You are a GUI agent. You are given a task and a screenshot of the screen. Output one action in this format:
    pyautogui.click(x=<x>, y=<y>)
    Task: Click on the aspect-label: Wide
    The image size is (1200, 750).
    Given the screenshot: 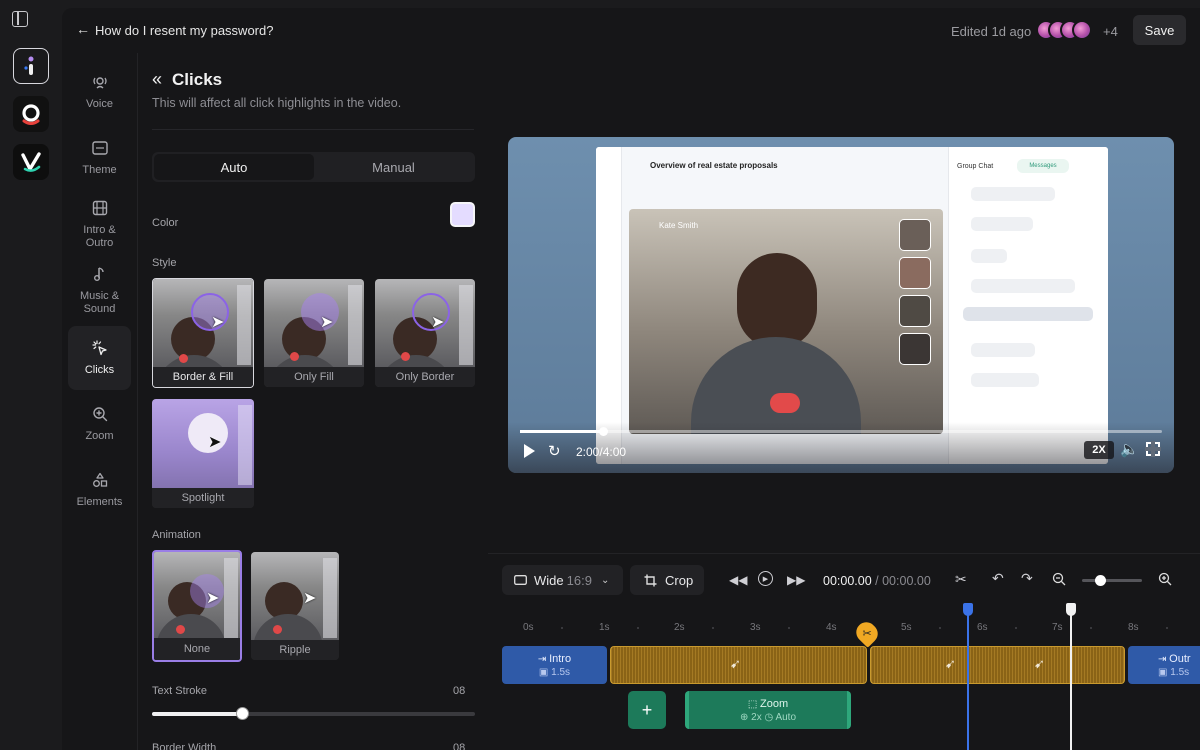 What is the action you would take?
    pyautogui.click(x=549, y=580)
    